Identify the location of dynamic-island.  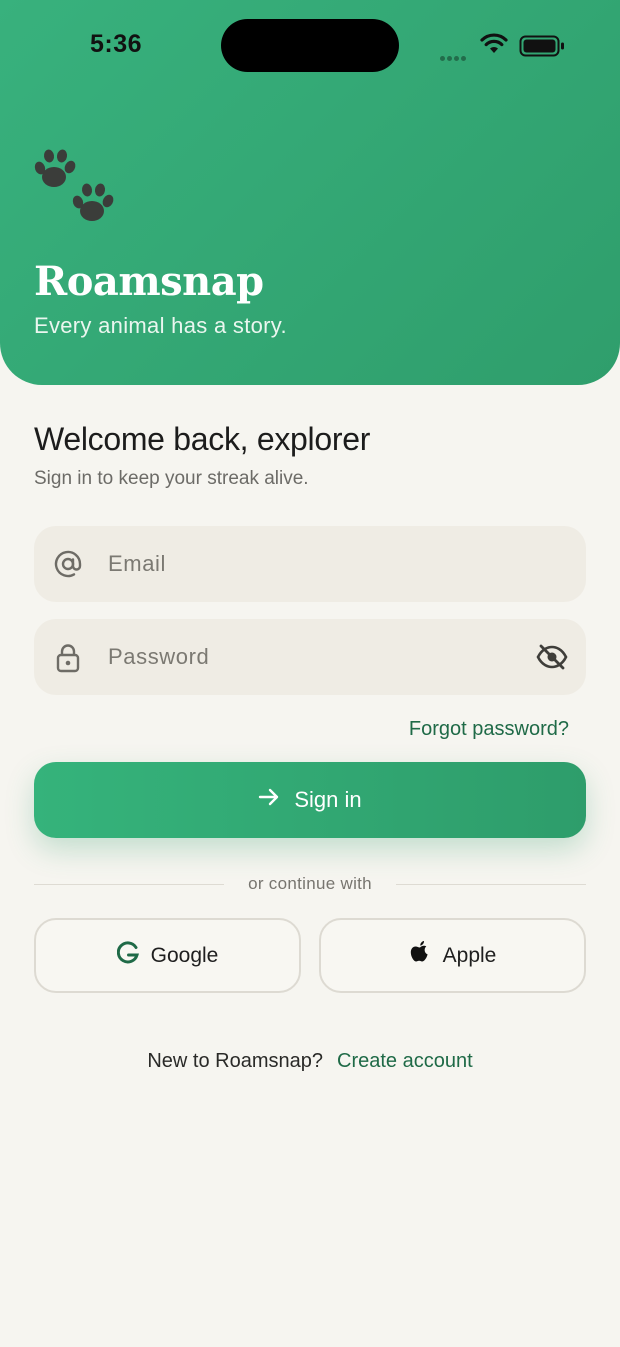
(310, 45).